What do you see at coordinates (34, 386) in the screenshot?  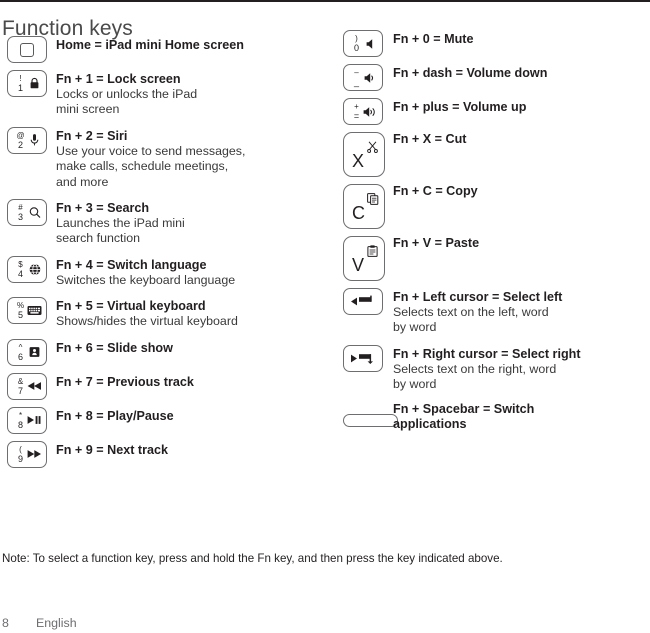 I see `previous-track-icon` at bounding box center [34, 386].